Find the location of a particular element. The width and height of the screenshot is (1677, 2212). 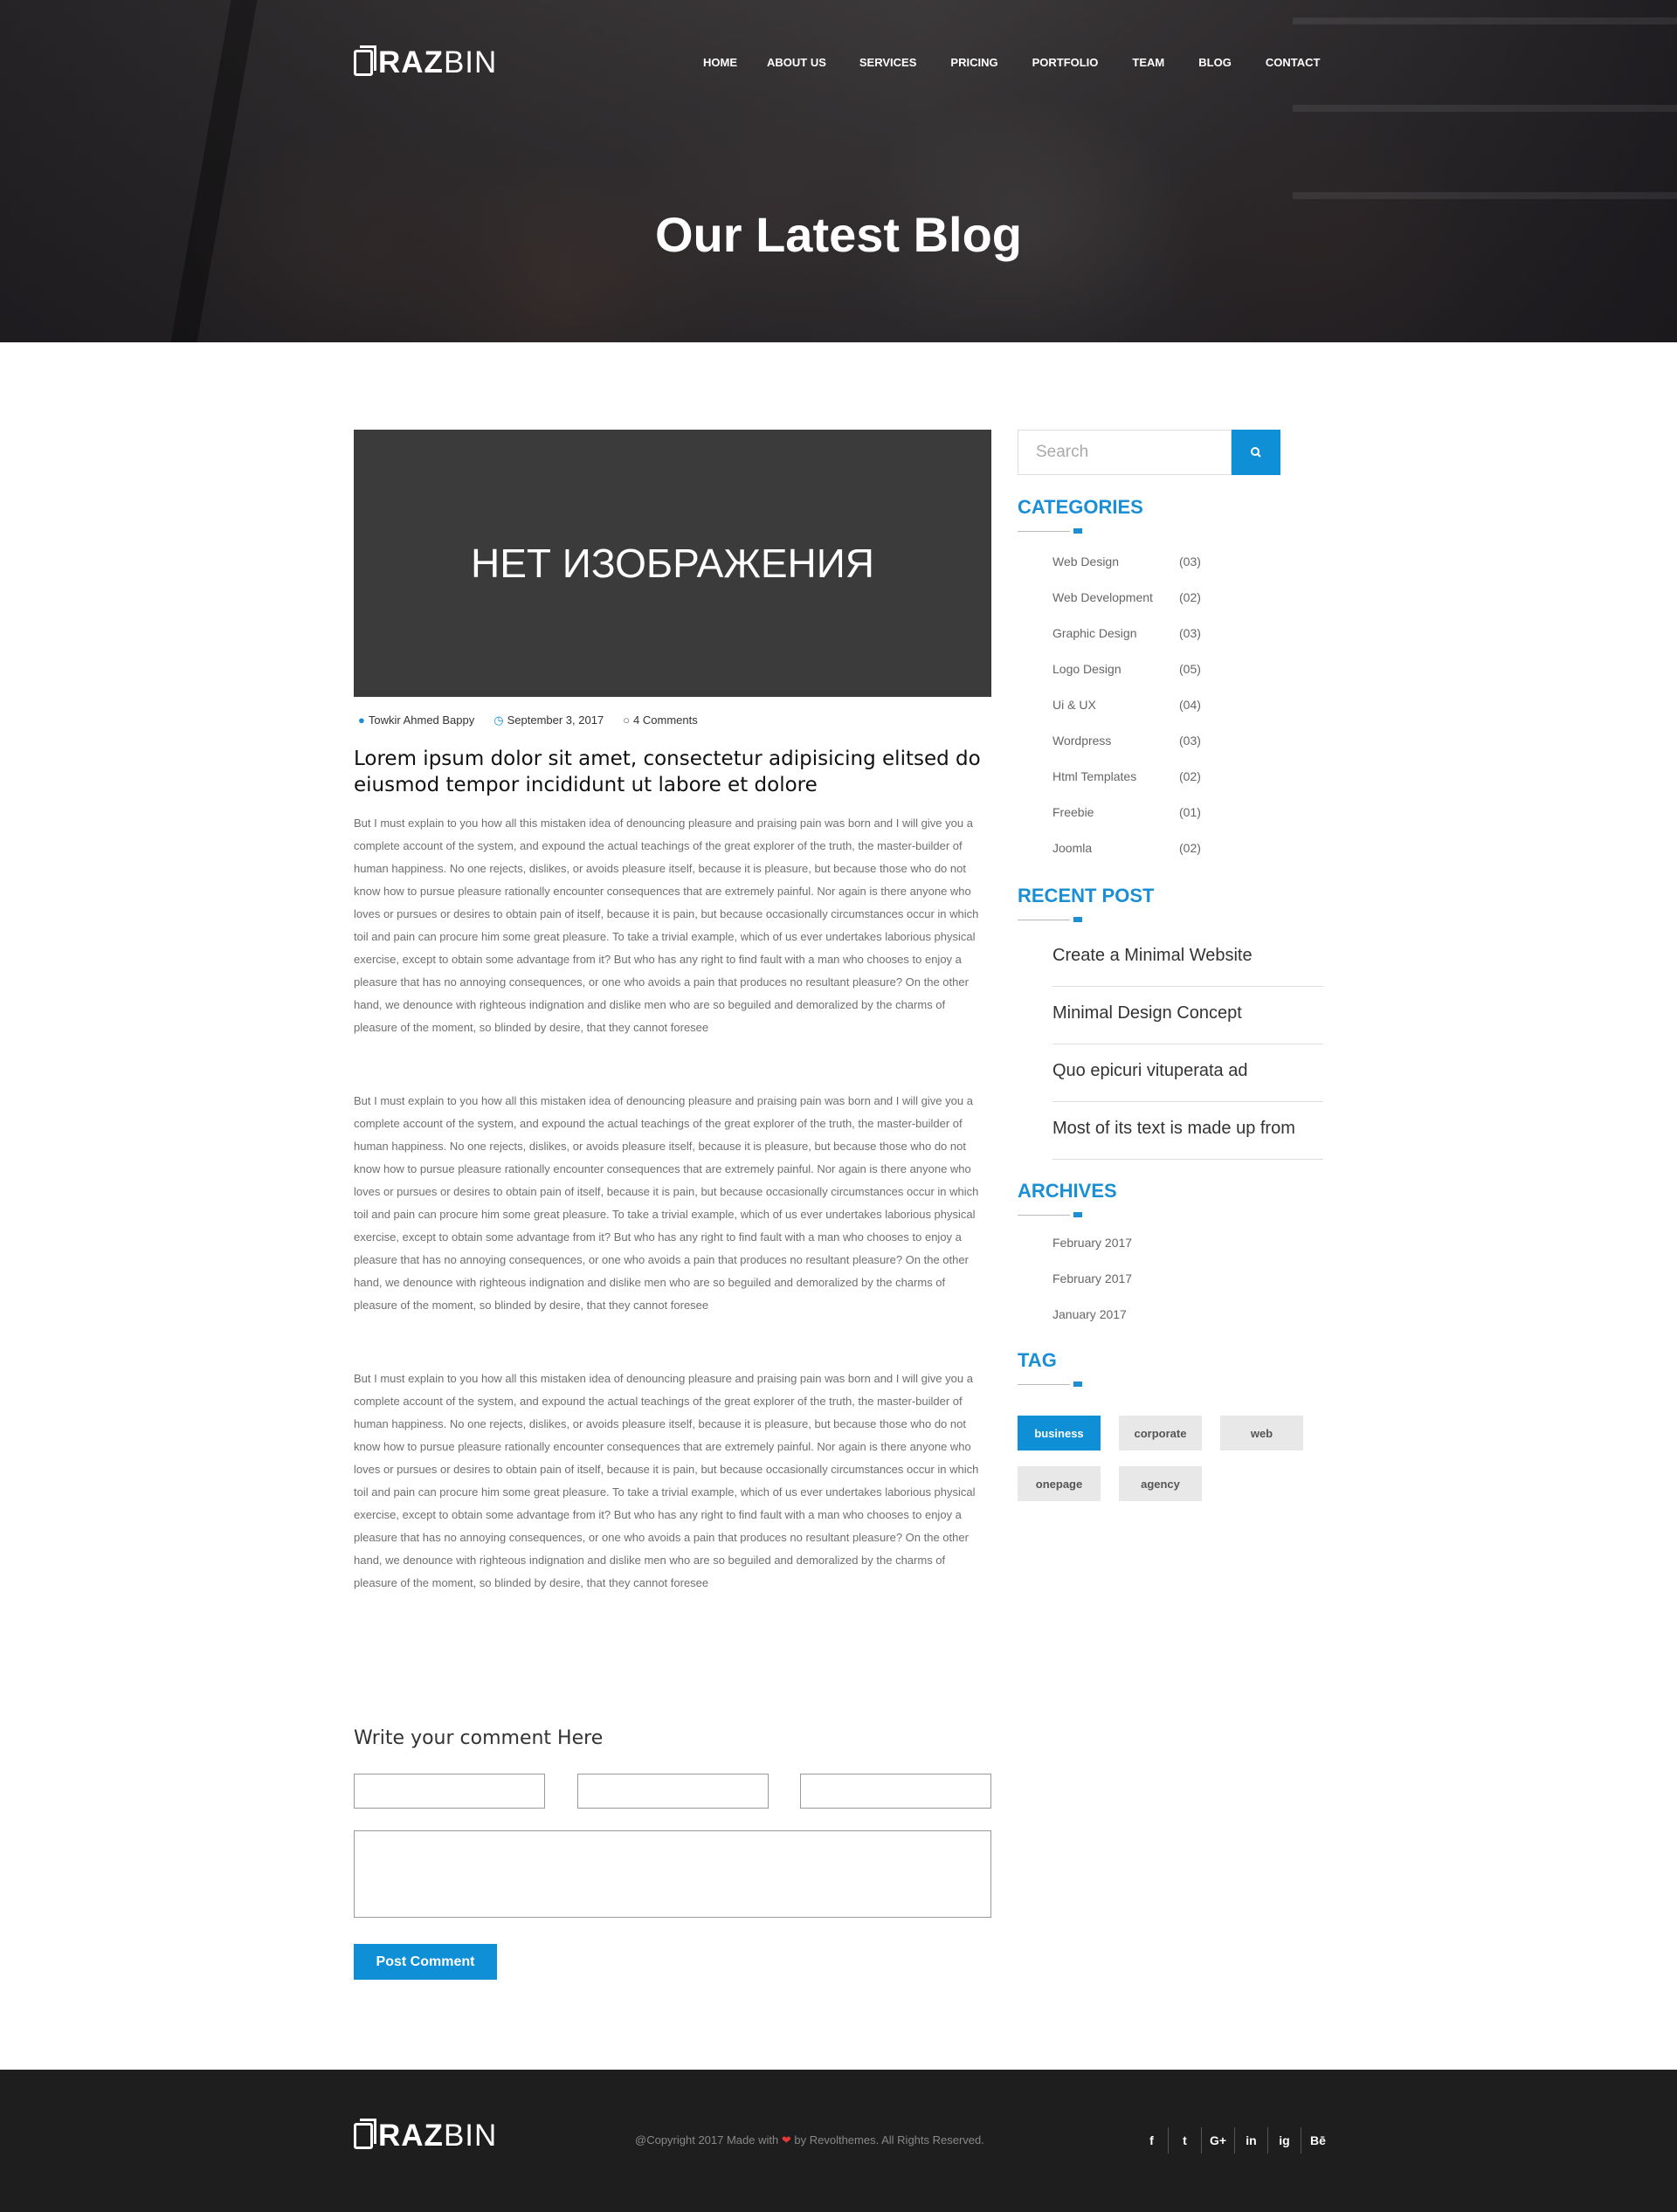

post-author: ● Towkir Ahmed Bappy is located at coordinates (416, 720).